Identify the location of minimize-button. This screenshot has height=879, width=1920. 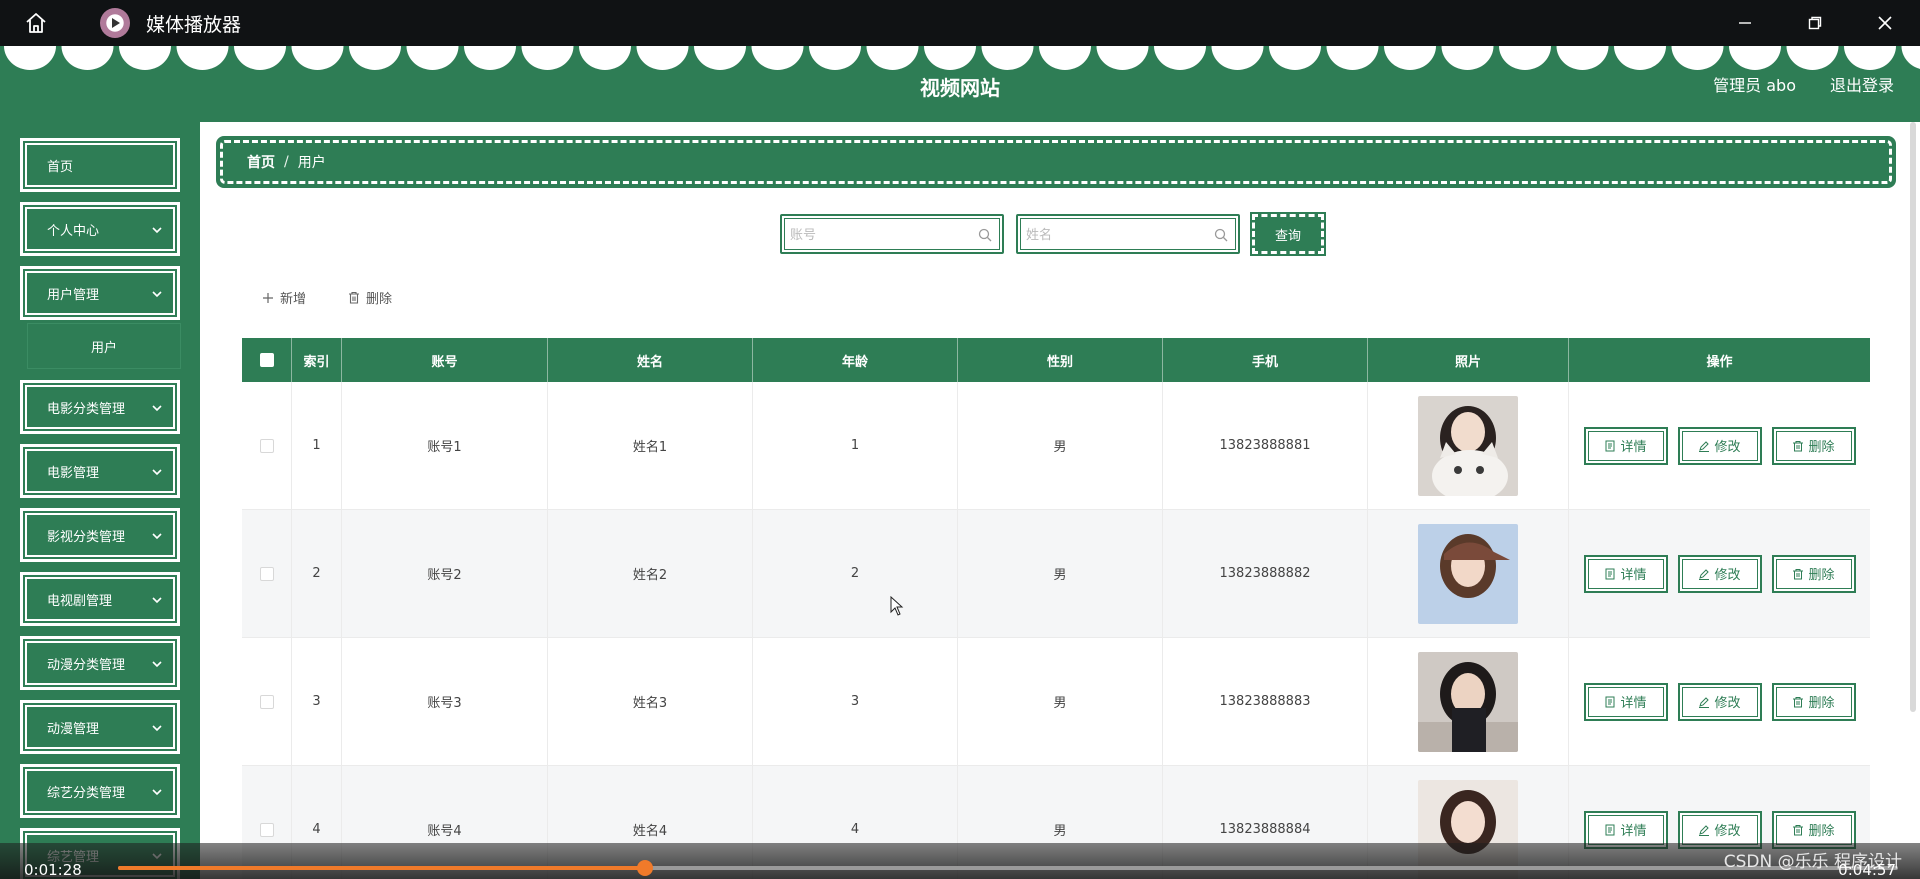
(1745, 23).